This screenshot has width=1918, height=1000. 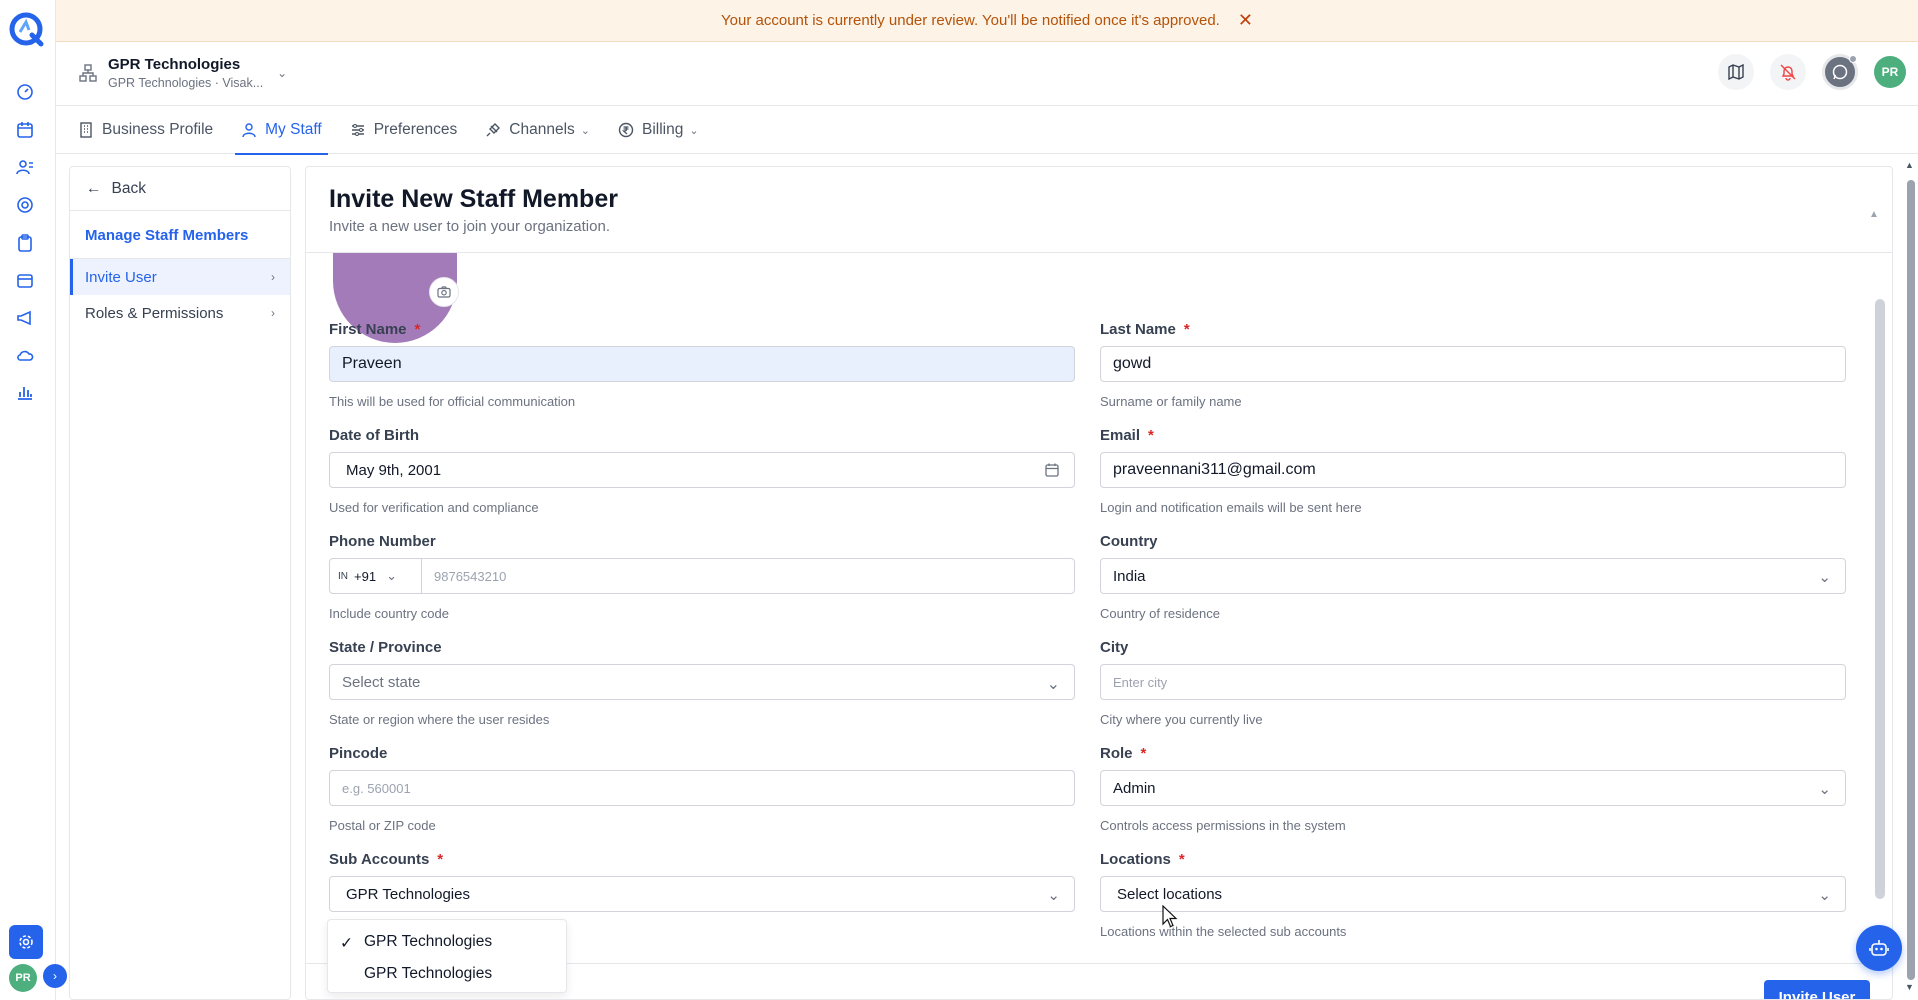 I want to click on target-icon, so click(x=25, y=205).